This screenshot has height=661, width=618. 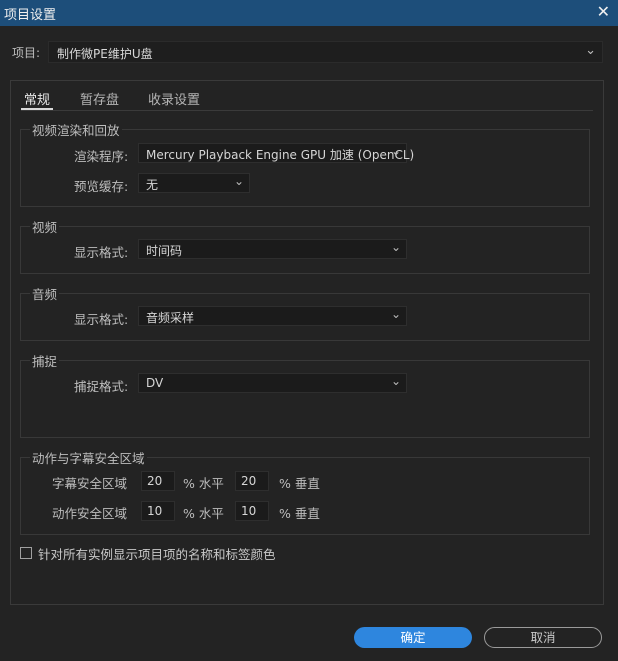 What do you see at coordinates (30, 15) in the screenshot?
I see `window-title: 项目设置` at bounding box center [30, 15].